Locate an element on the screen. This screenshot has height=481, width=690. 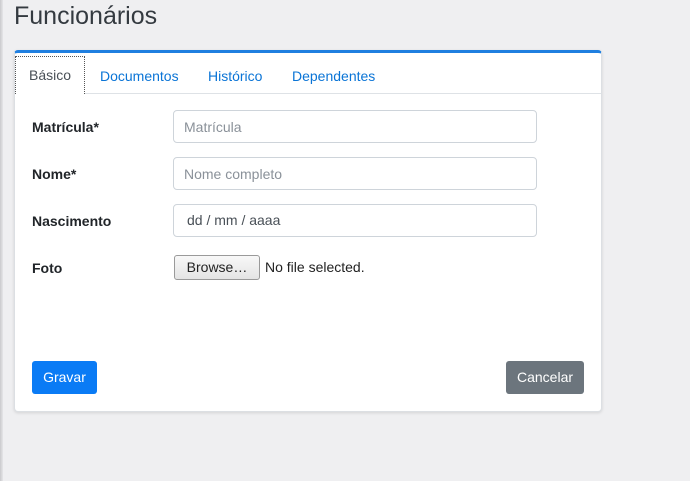
matricula-label: Matrícula* is located at coordinates (65, 127).